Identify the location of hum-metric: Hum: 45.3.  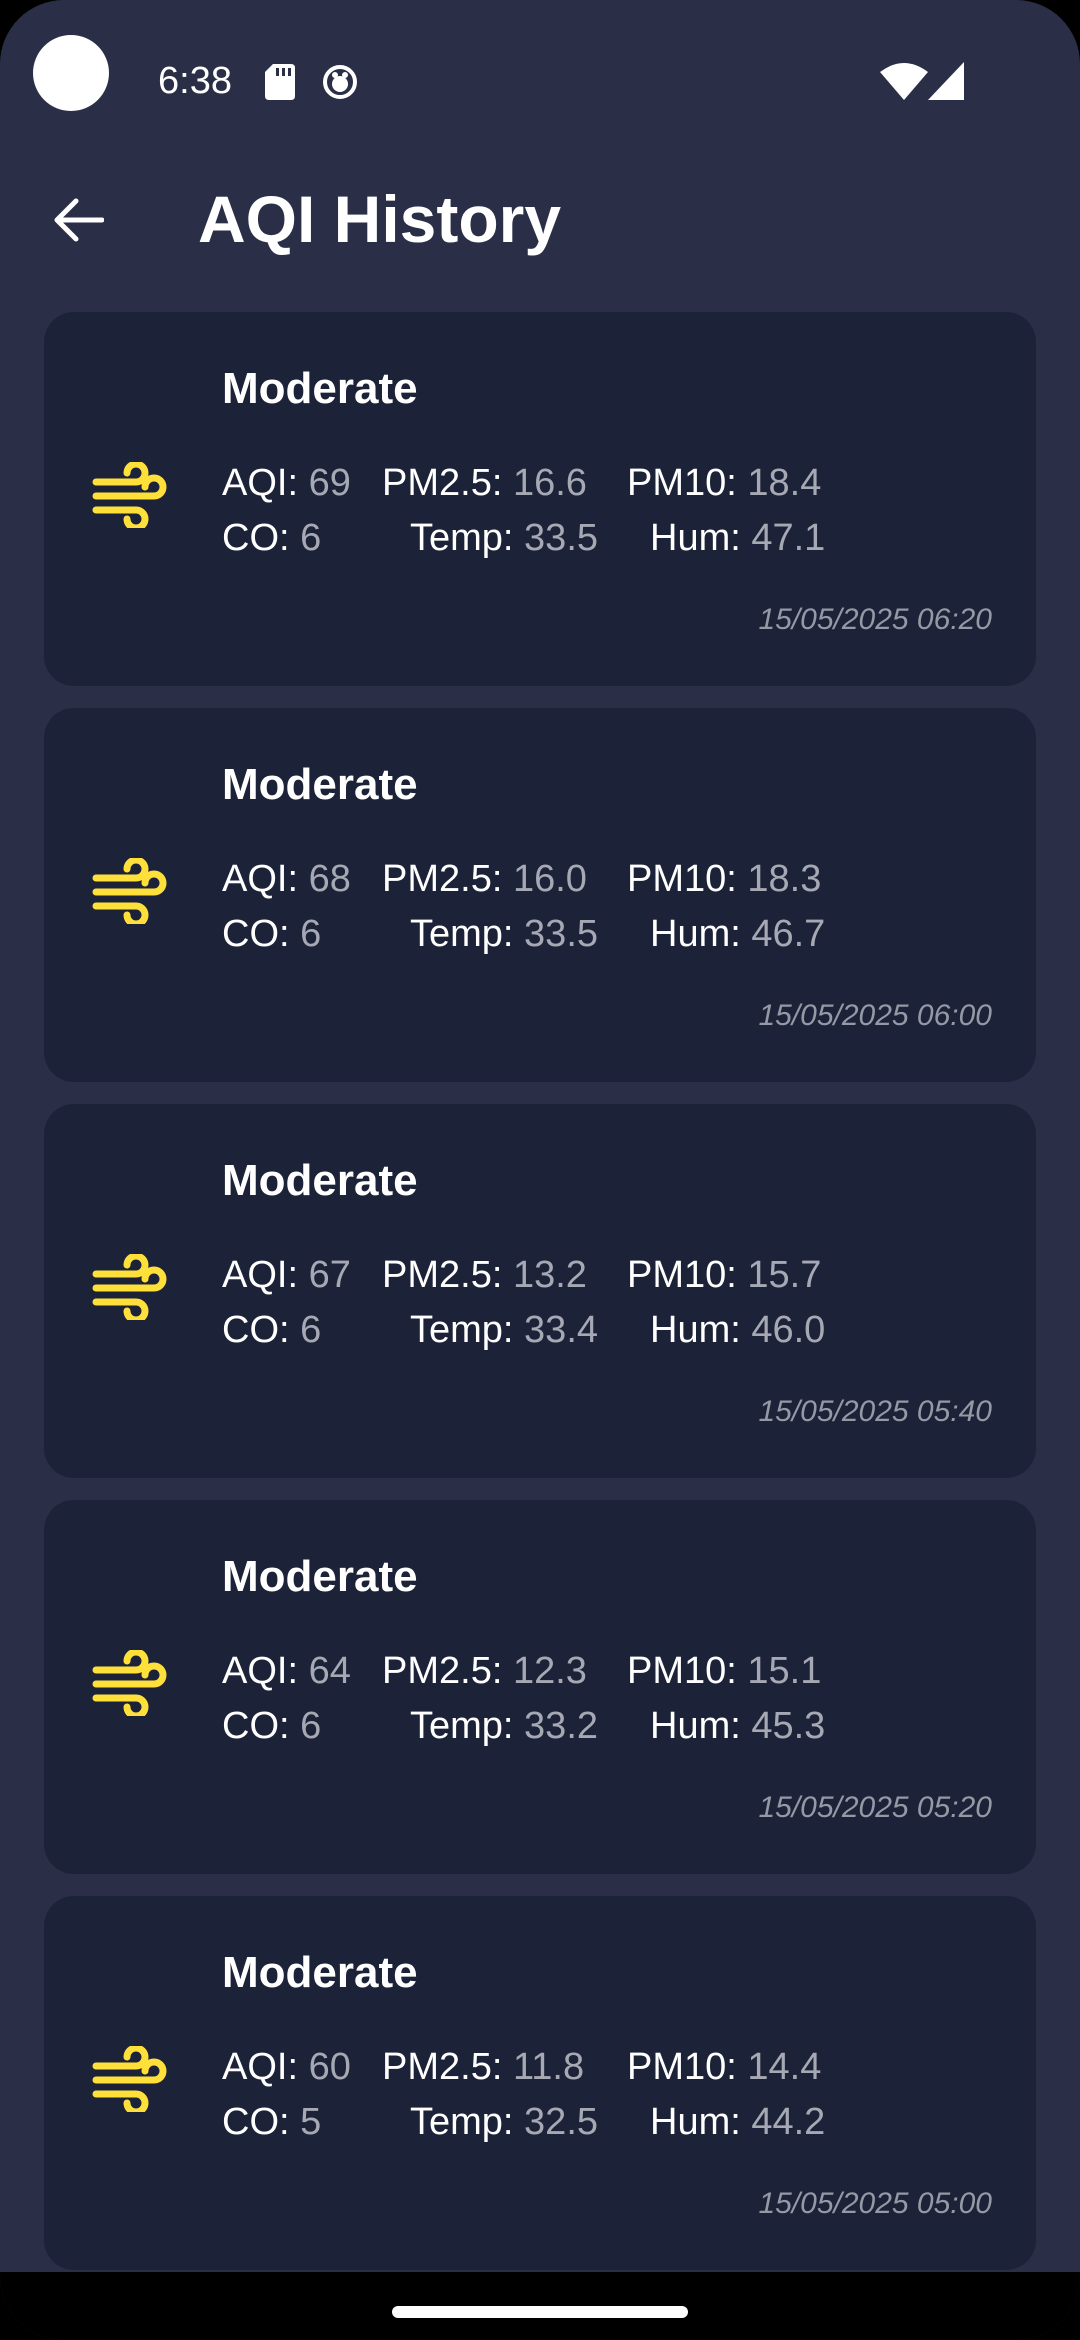
(737, 1726).